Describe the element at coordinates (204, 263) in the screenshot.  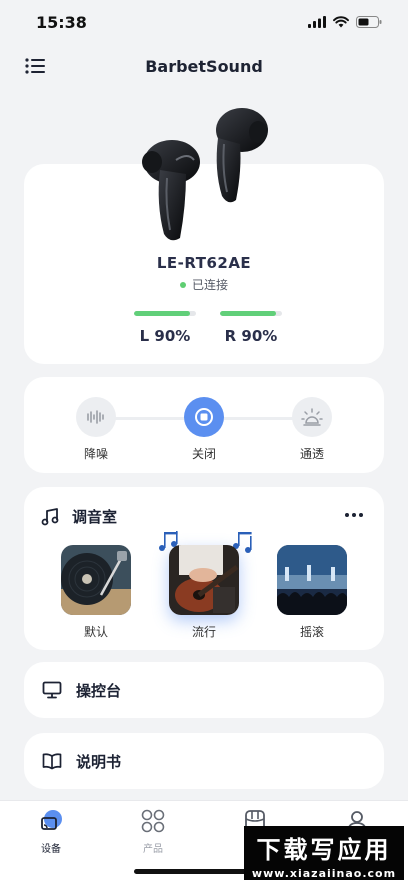
I see `device-name: LE-RT62AE` at that location.